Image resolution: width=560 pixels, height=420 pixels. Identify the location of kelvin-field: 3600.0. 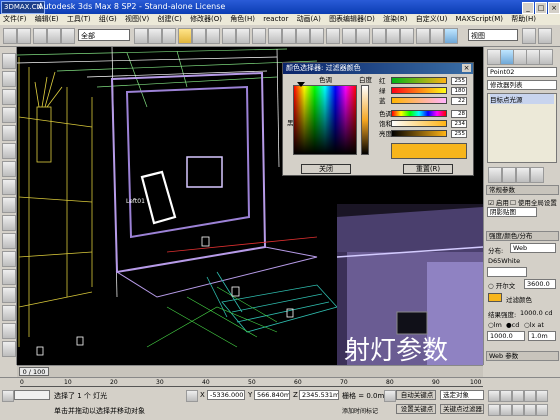
(540, 284).